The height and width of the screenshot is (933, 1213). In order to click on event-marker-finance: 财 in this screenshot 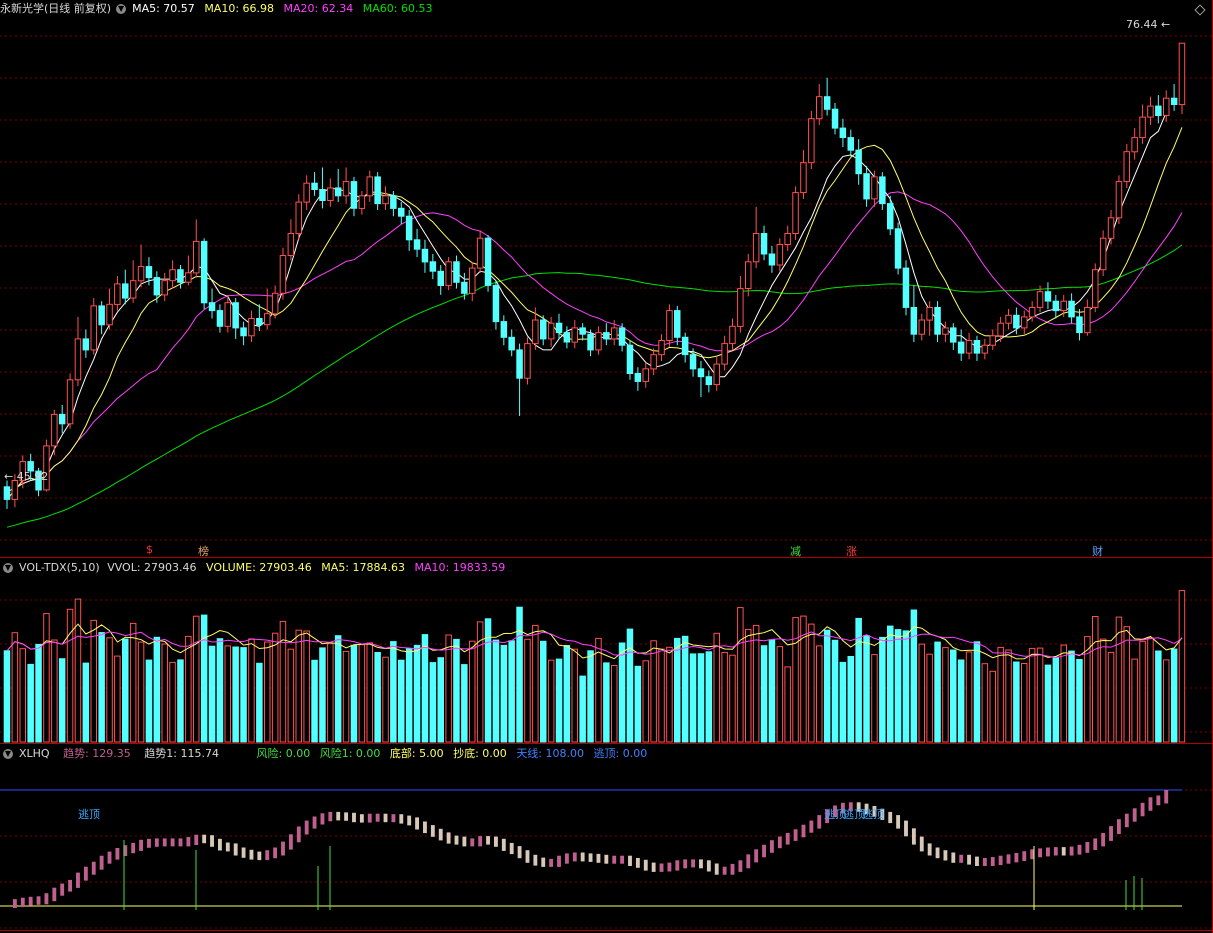, I will do `click(1097, 551)`.